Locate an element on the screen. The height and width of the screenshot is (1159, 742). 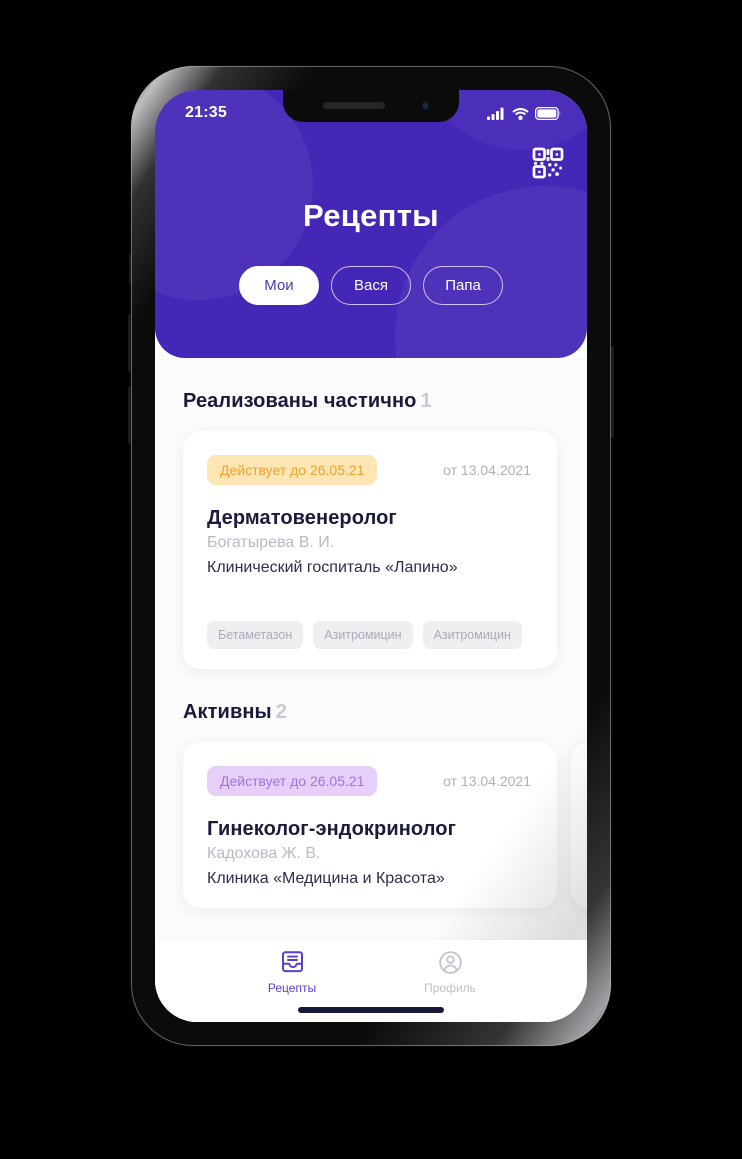
battery-icon is located at coordinates (548, 113).